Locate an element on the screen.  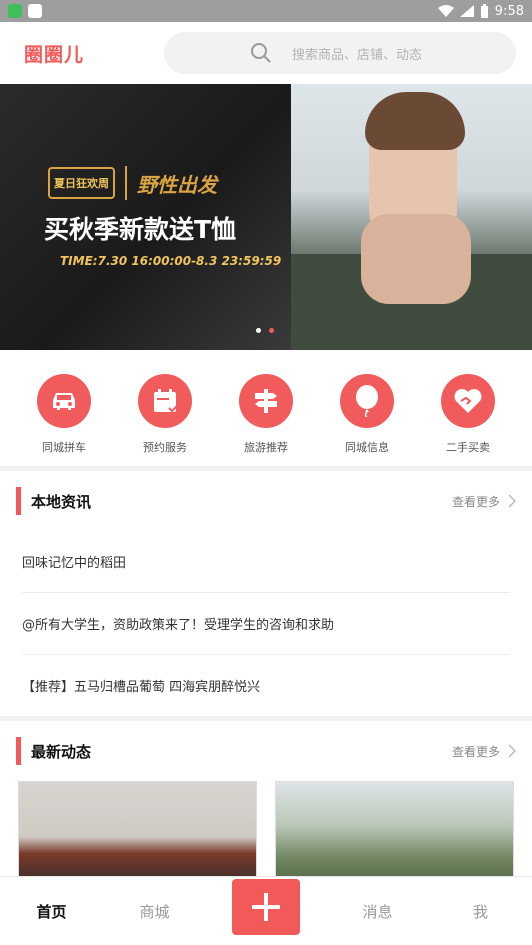
top-bar: 圈圈儿 搜索商品、店铺、动态 is located at coordinates (266, 53).